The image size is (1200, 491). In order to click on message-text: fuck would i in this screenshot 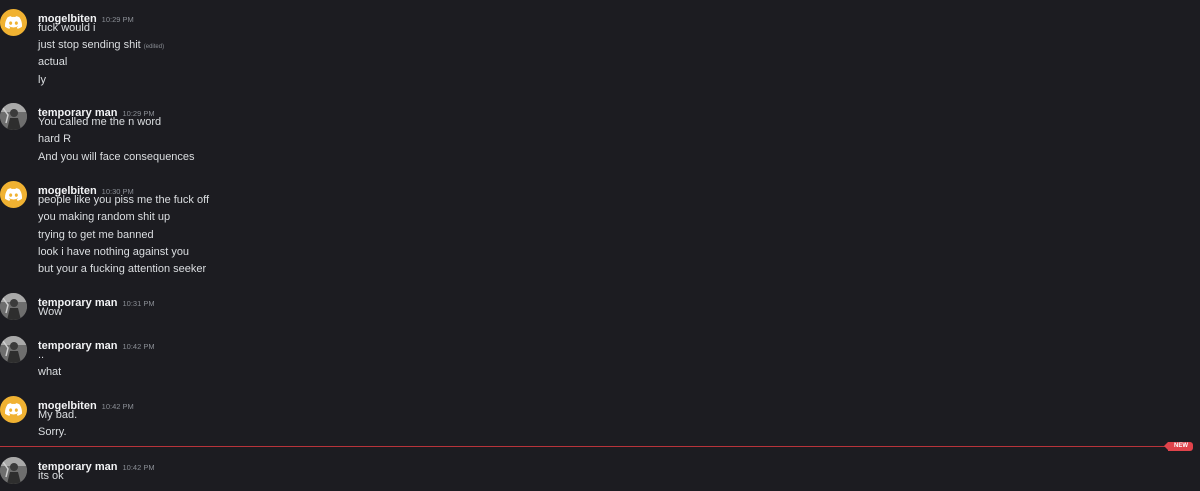, I will do `click(67, 28)`.